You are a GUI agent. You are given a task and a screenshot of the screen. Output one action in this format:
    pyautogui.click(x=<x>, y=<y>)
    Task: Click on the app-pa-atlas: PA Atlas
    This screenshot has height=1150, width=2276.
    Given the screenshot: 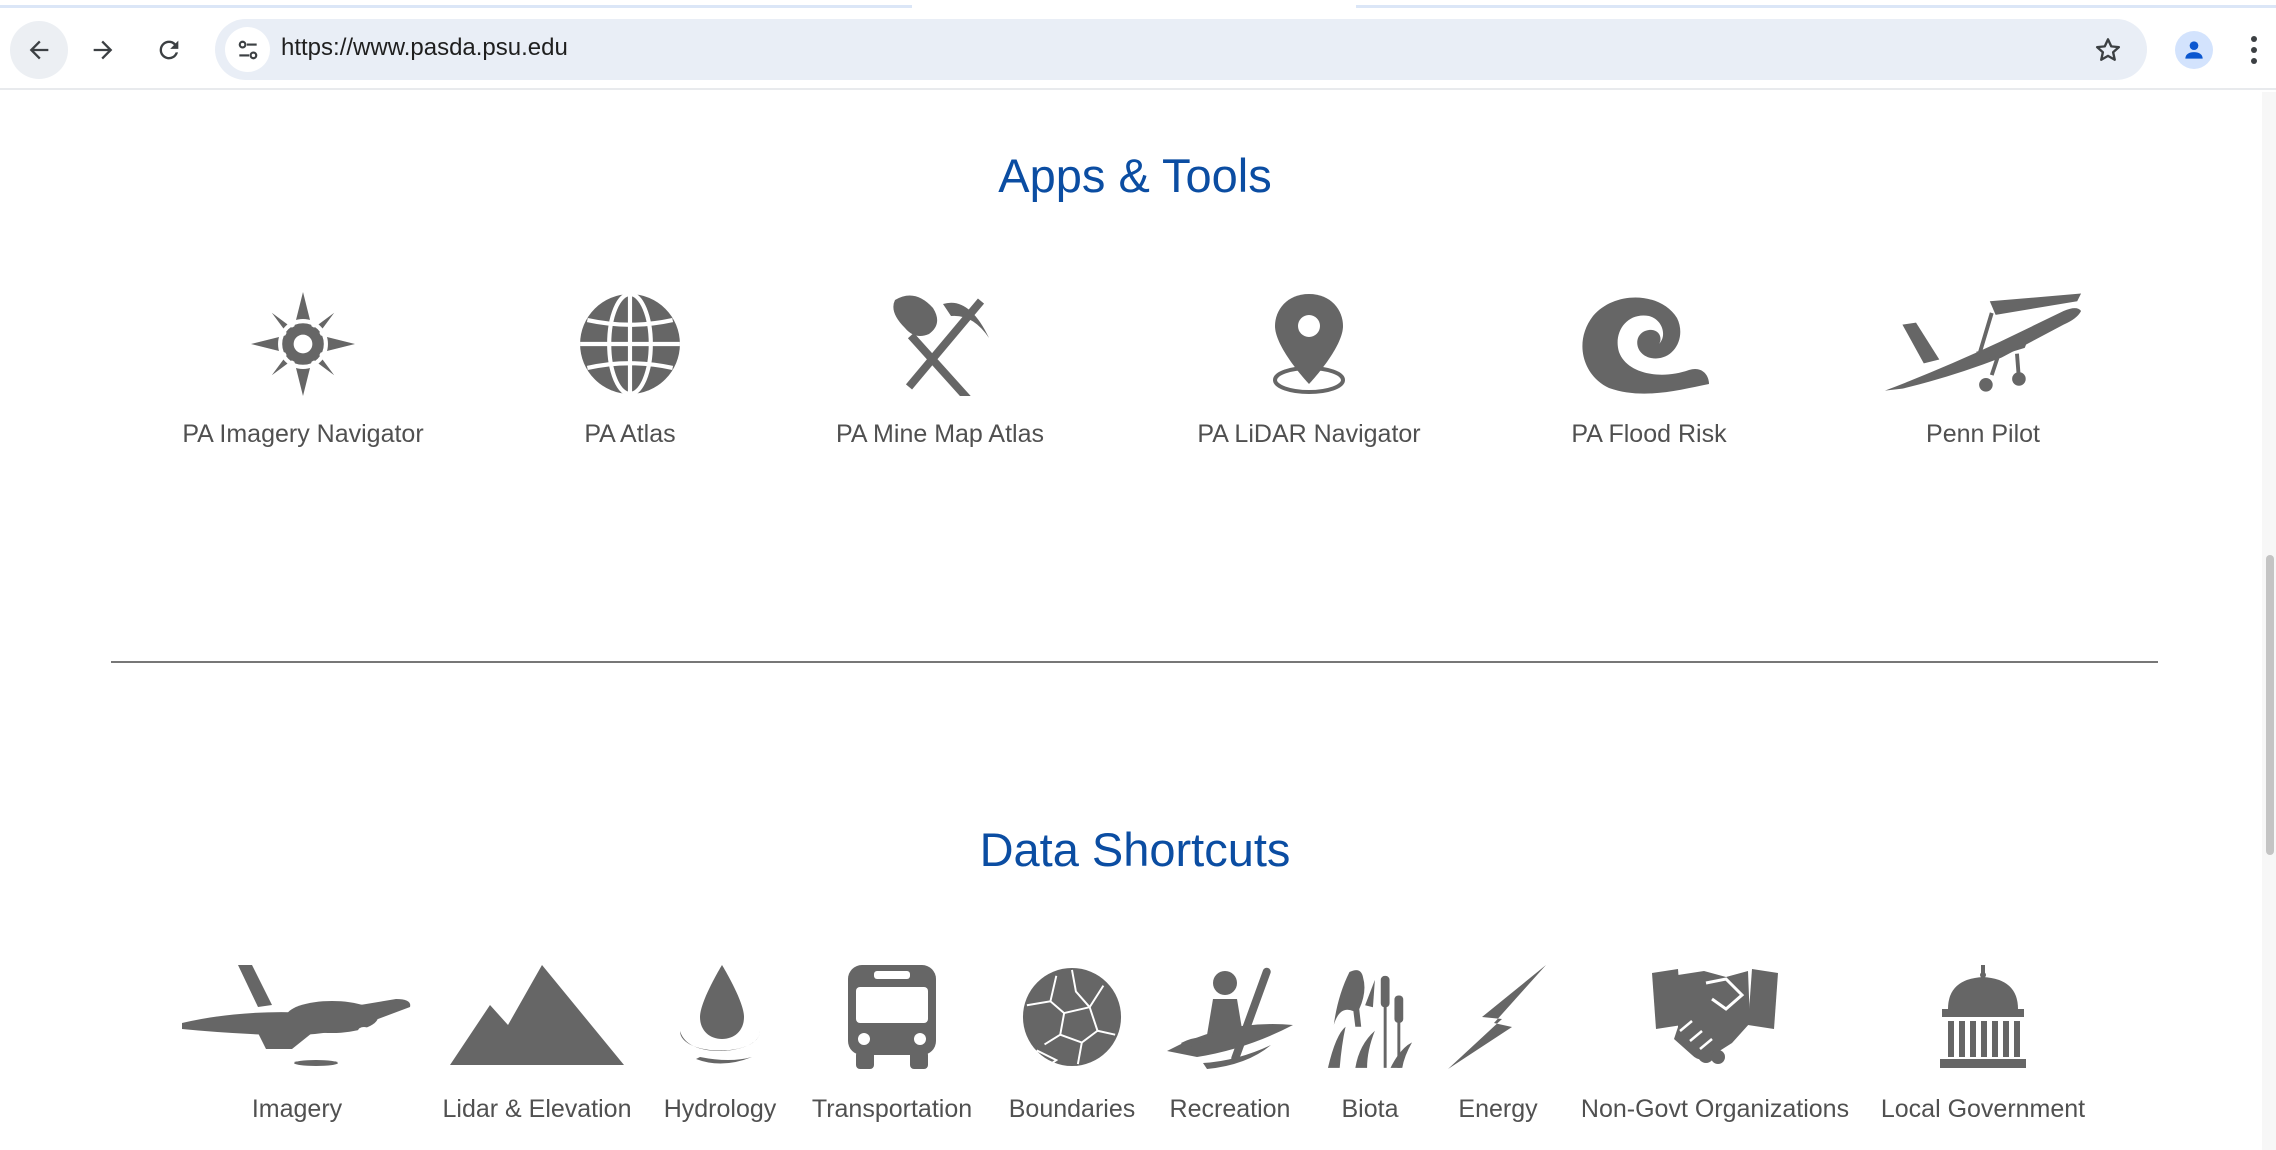 What is the action you would take?
    pyautogui.click(x=630, y=377)
    